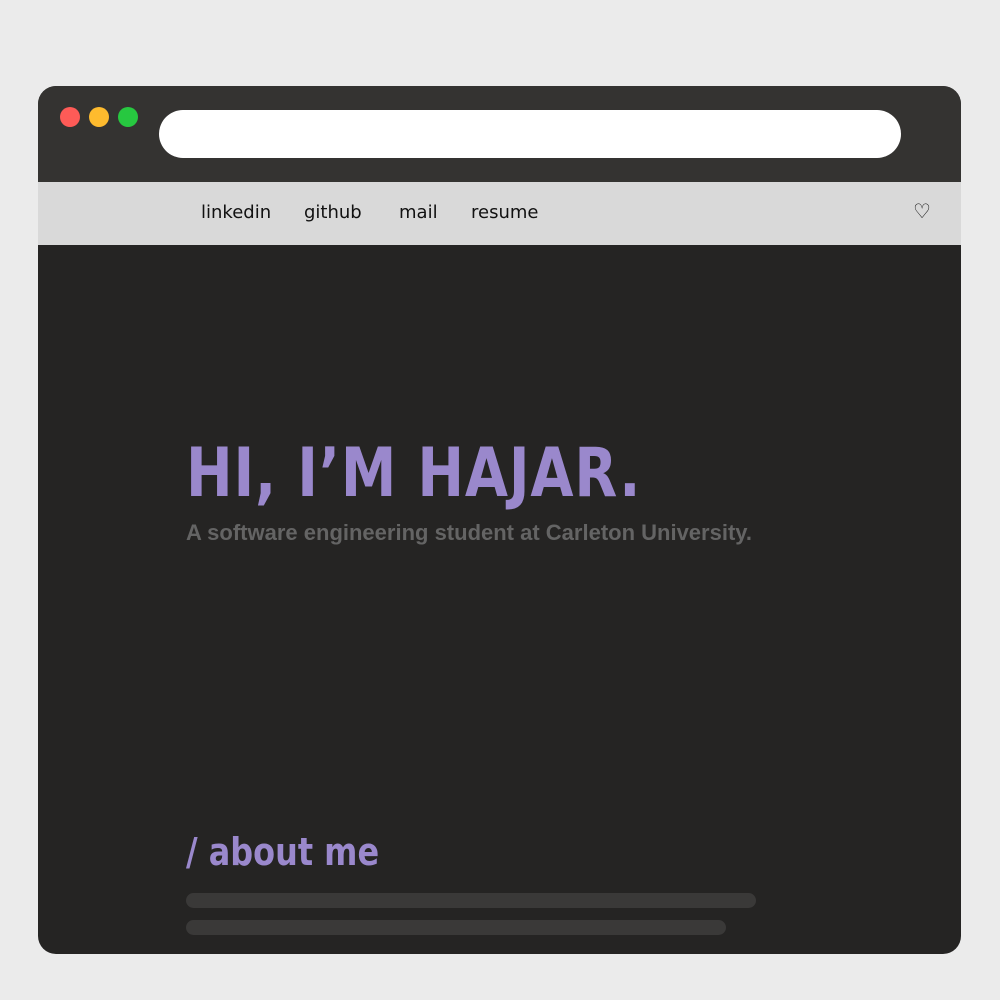 The image size is (1000, 1000). What do you see at coordinates (236, 213) in the screenshot?
I see `nav-link-linkedin: linkedin` at bounding box center [236, 213].